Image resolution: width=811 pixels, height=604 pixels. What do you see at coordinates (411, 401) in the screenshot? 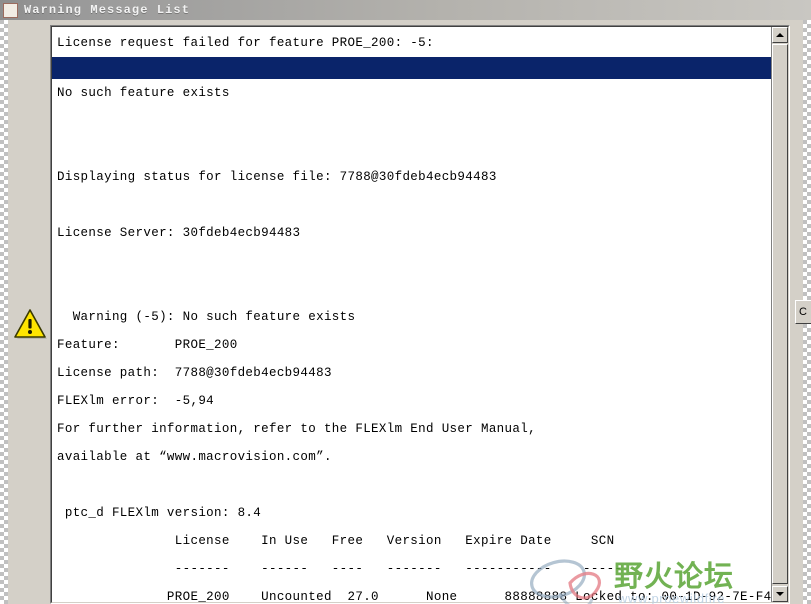
I see `message-line: FLEXlm error: -5,94` at bounding box center [411, 401].